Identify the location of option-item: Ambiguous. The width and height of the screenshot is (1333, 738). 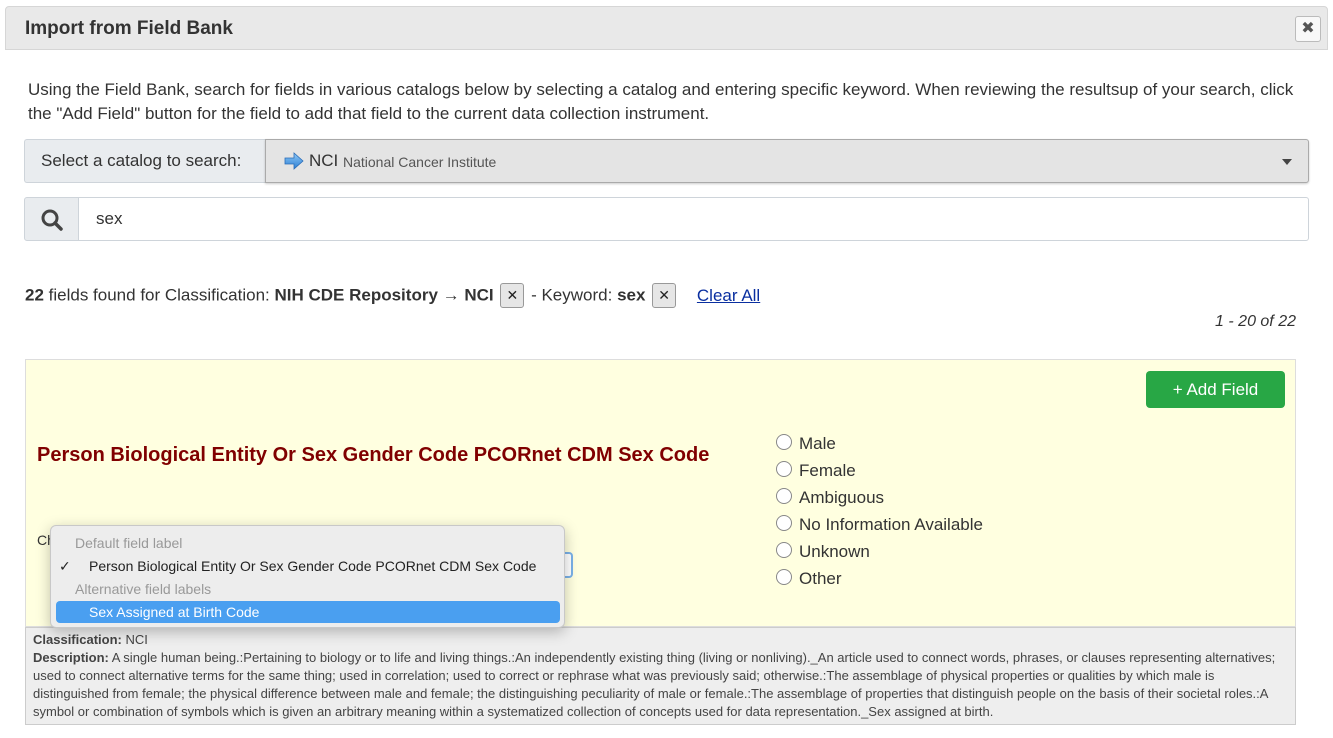
(879, 497).